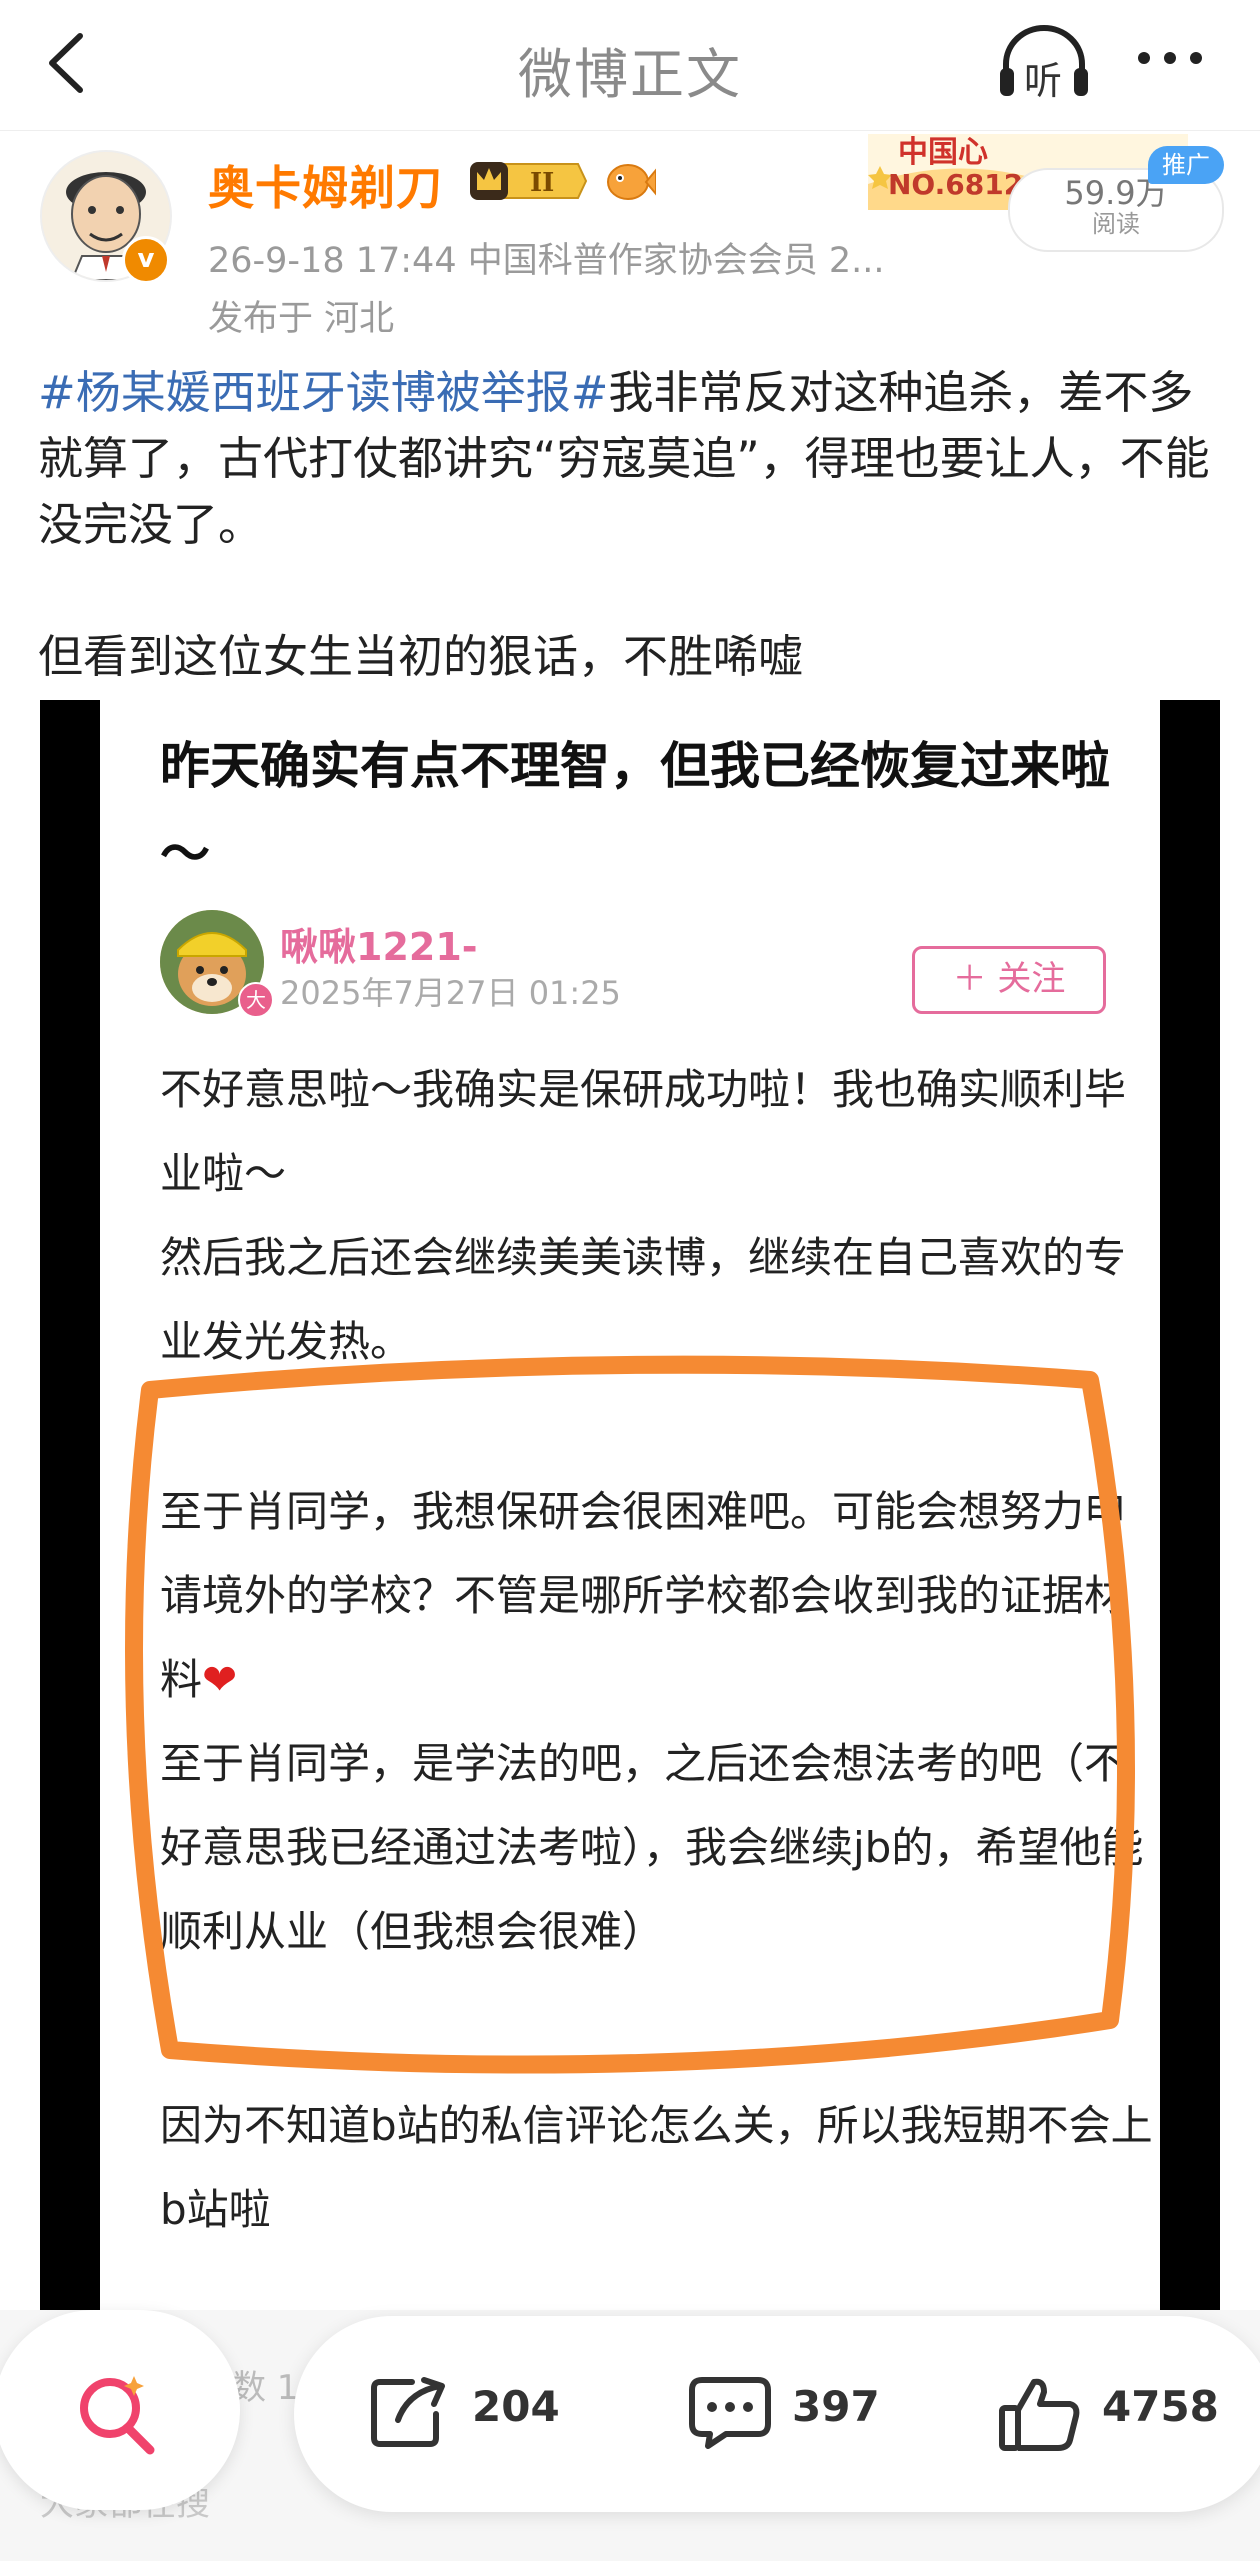 This screenshot has width=1260, height=2561. Describe the element at coordinates (956, 184) in the screenshot. I see `rank-number: NO.6812` at that location.